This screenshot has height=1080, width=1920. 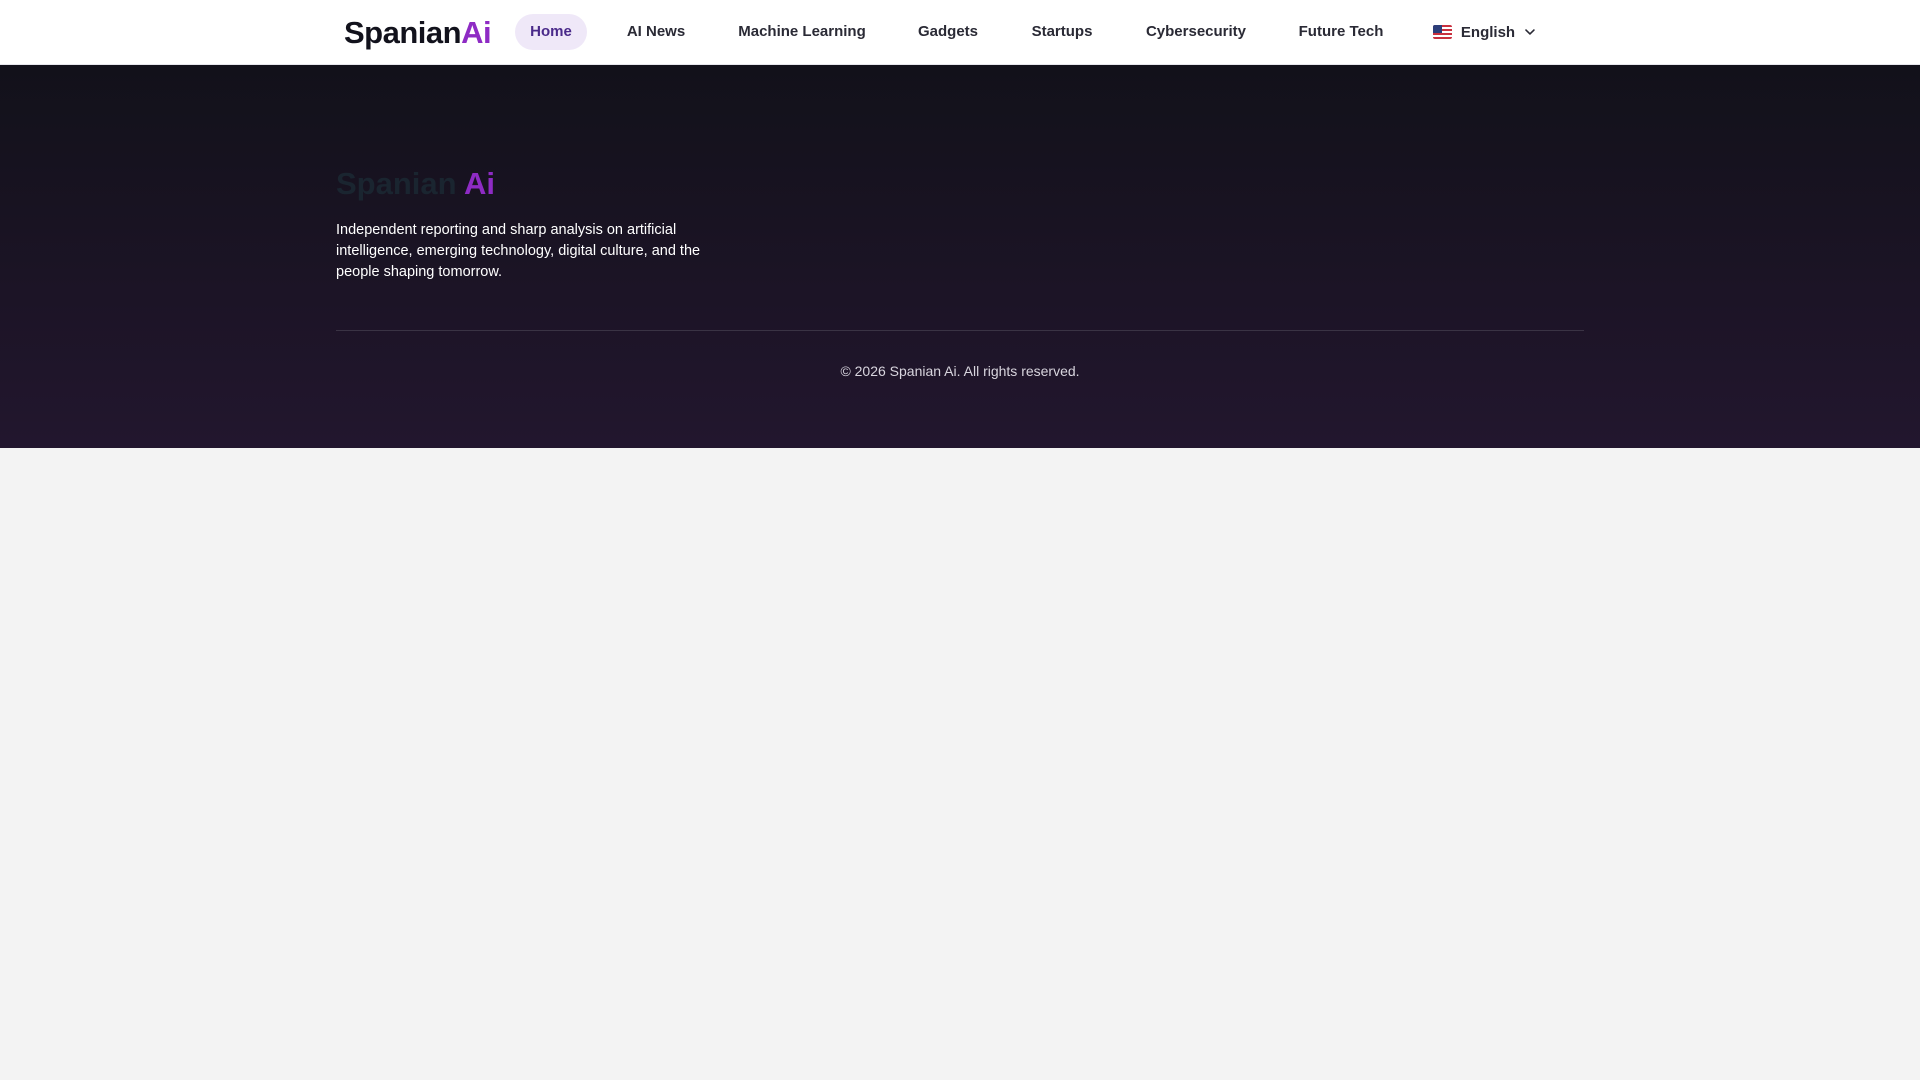 What do you see at coordinates (1062, 32) in the screenshot?
I see `nav-item-startups: Startups` at bounding box center [1062, 32].